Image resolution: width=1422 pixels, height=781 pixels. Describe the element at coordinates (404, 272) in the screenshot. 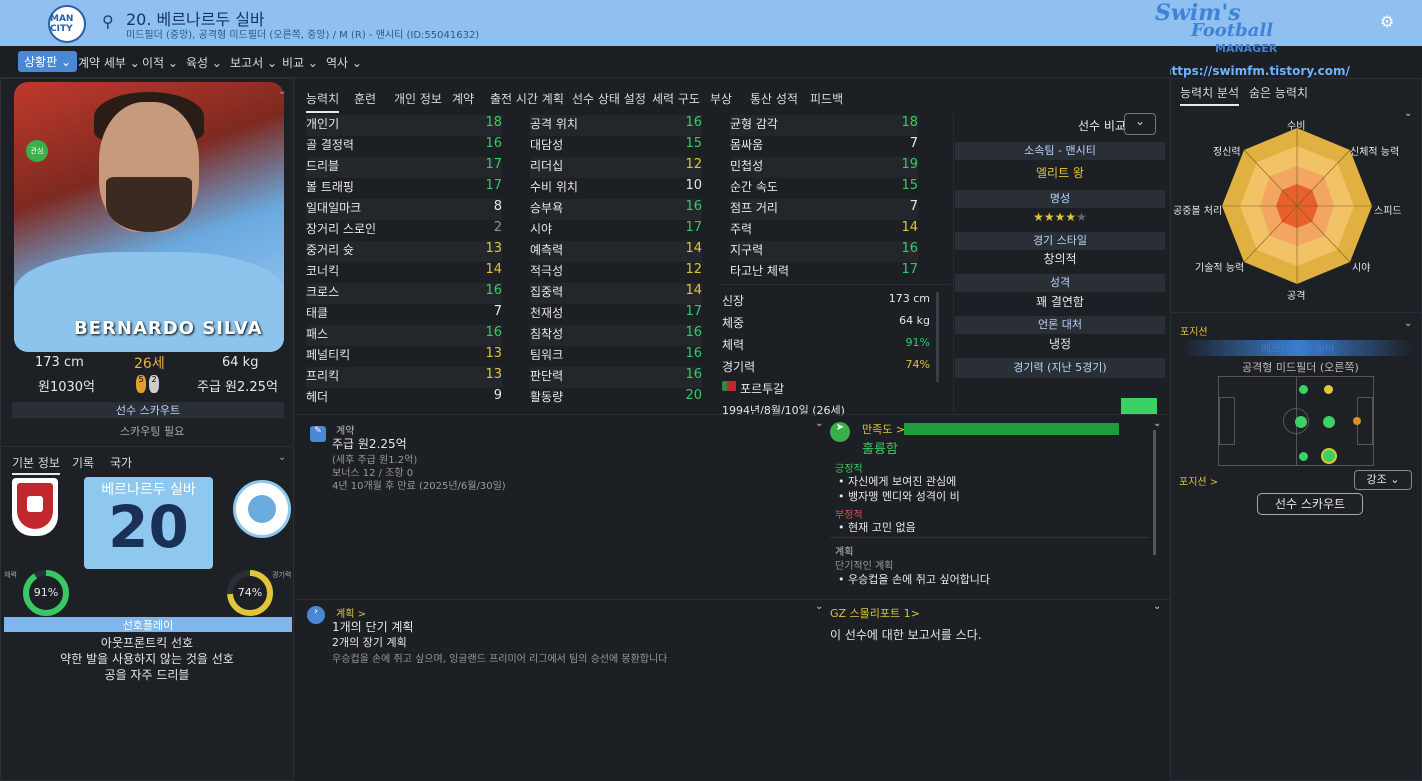

I see `attribute-row: 코너킥 14` at that location.